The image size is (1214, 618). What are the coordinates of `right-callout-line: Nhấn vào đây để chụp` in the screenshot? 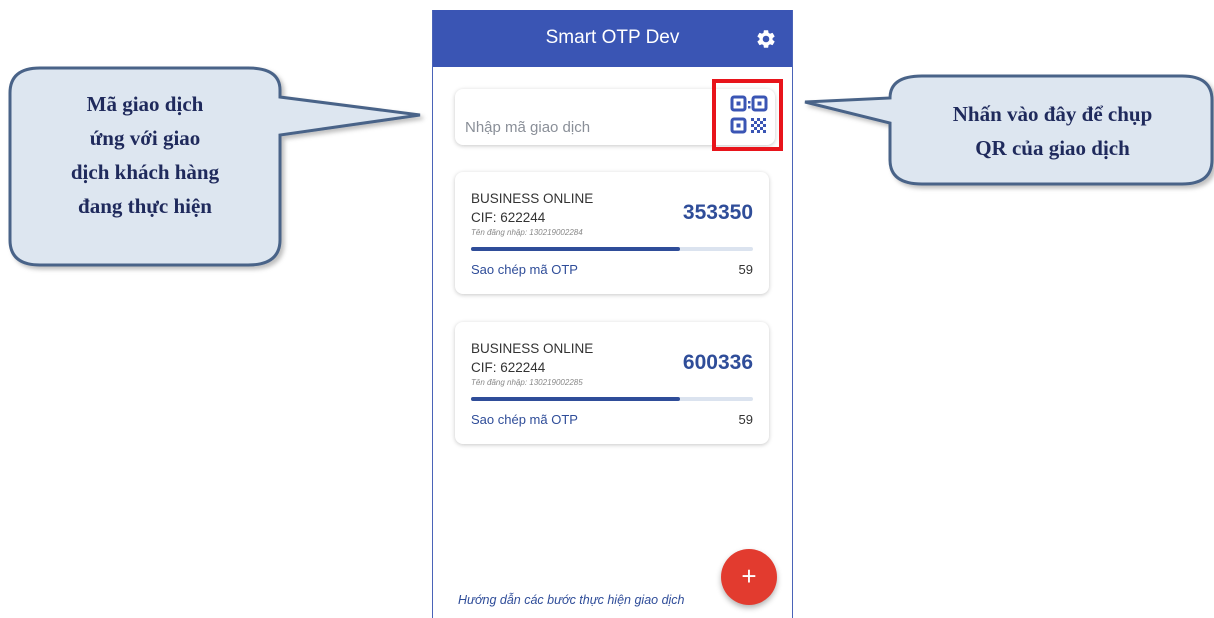 It's located at (1052, 114).